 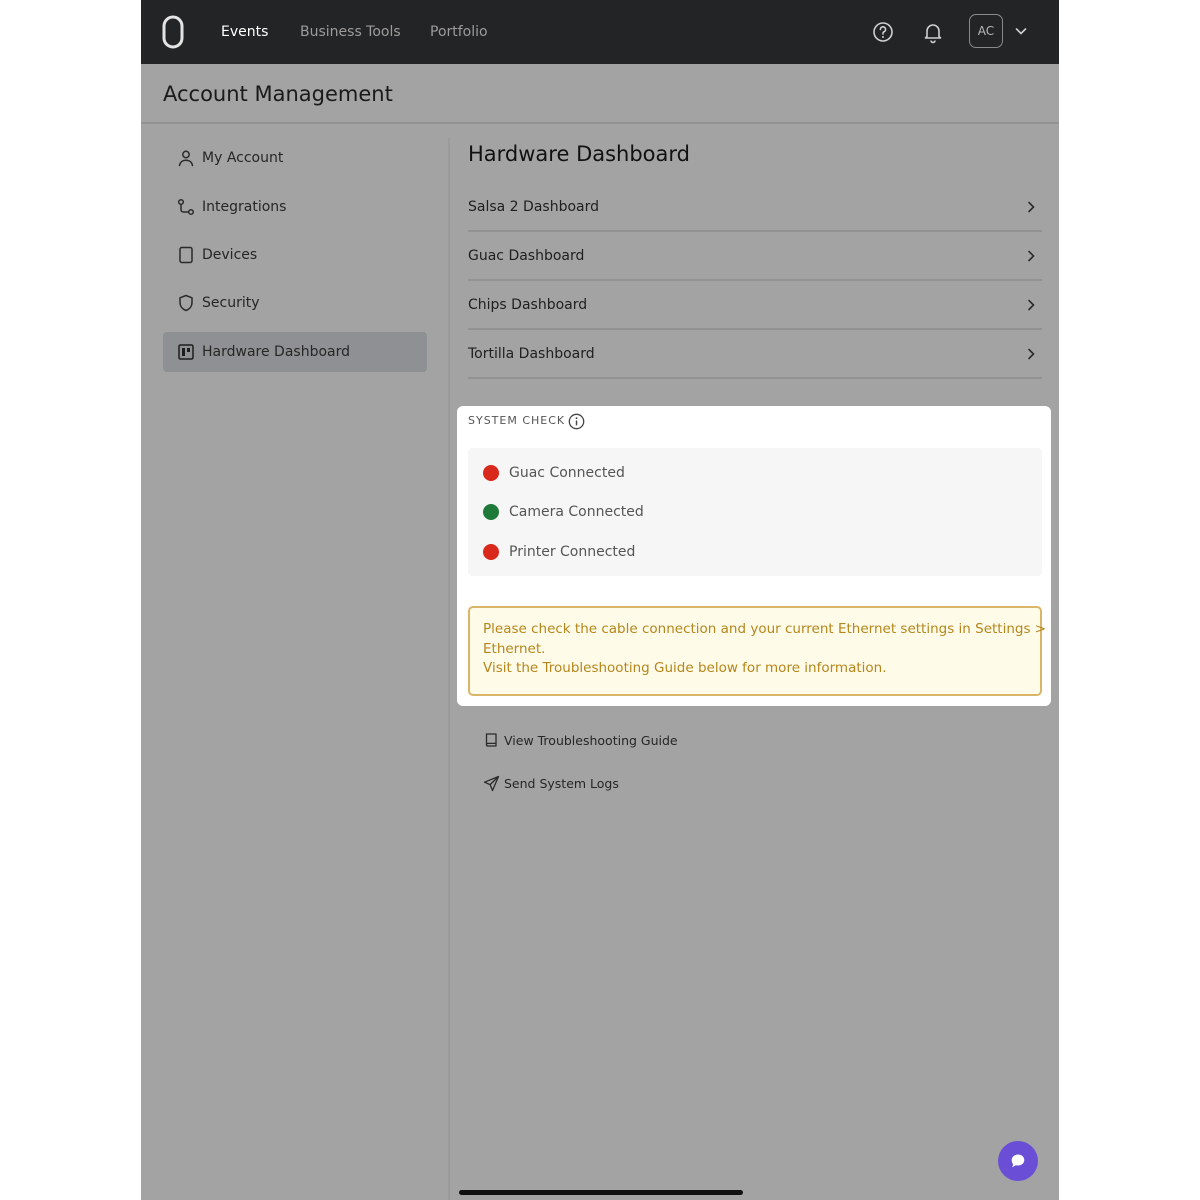 What do you see at coordinates (295, 158) in the screenshot?
I see `sidebar-item-my-account: My Account` at bounding box center [295, 158].